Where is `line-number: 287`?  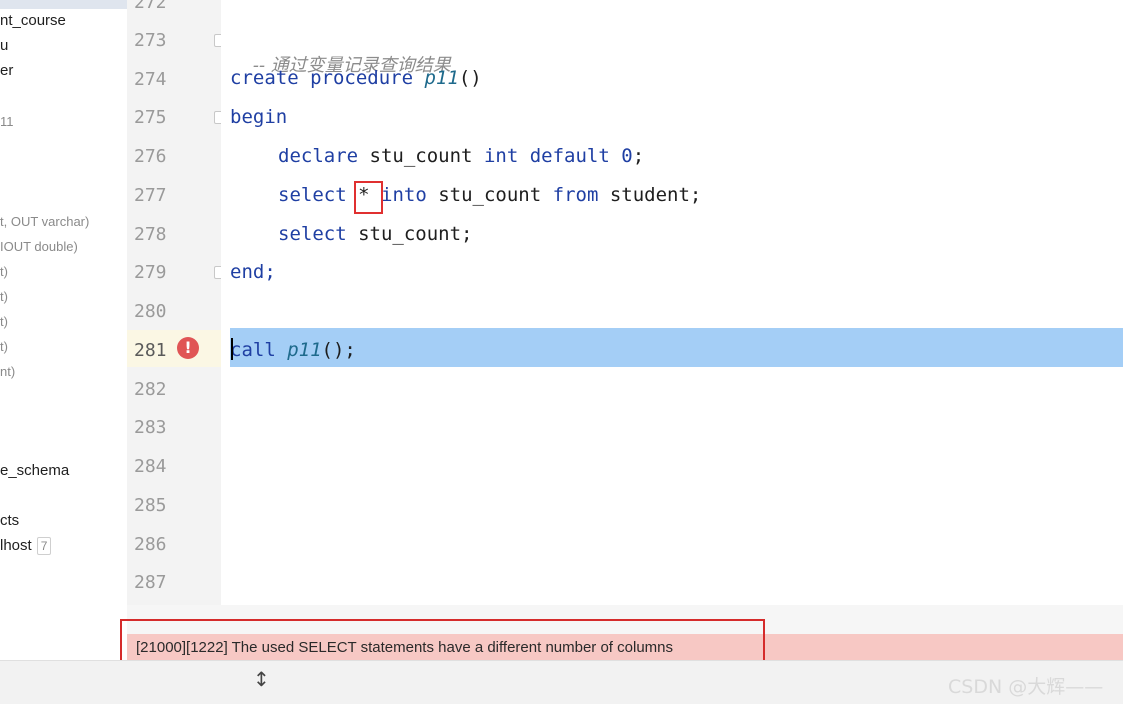 line-number: 287 is located at coordinates (150, 582).